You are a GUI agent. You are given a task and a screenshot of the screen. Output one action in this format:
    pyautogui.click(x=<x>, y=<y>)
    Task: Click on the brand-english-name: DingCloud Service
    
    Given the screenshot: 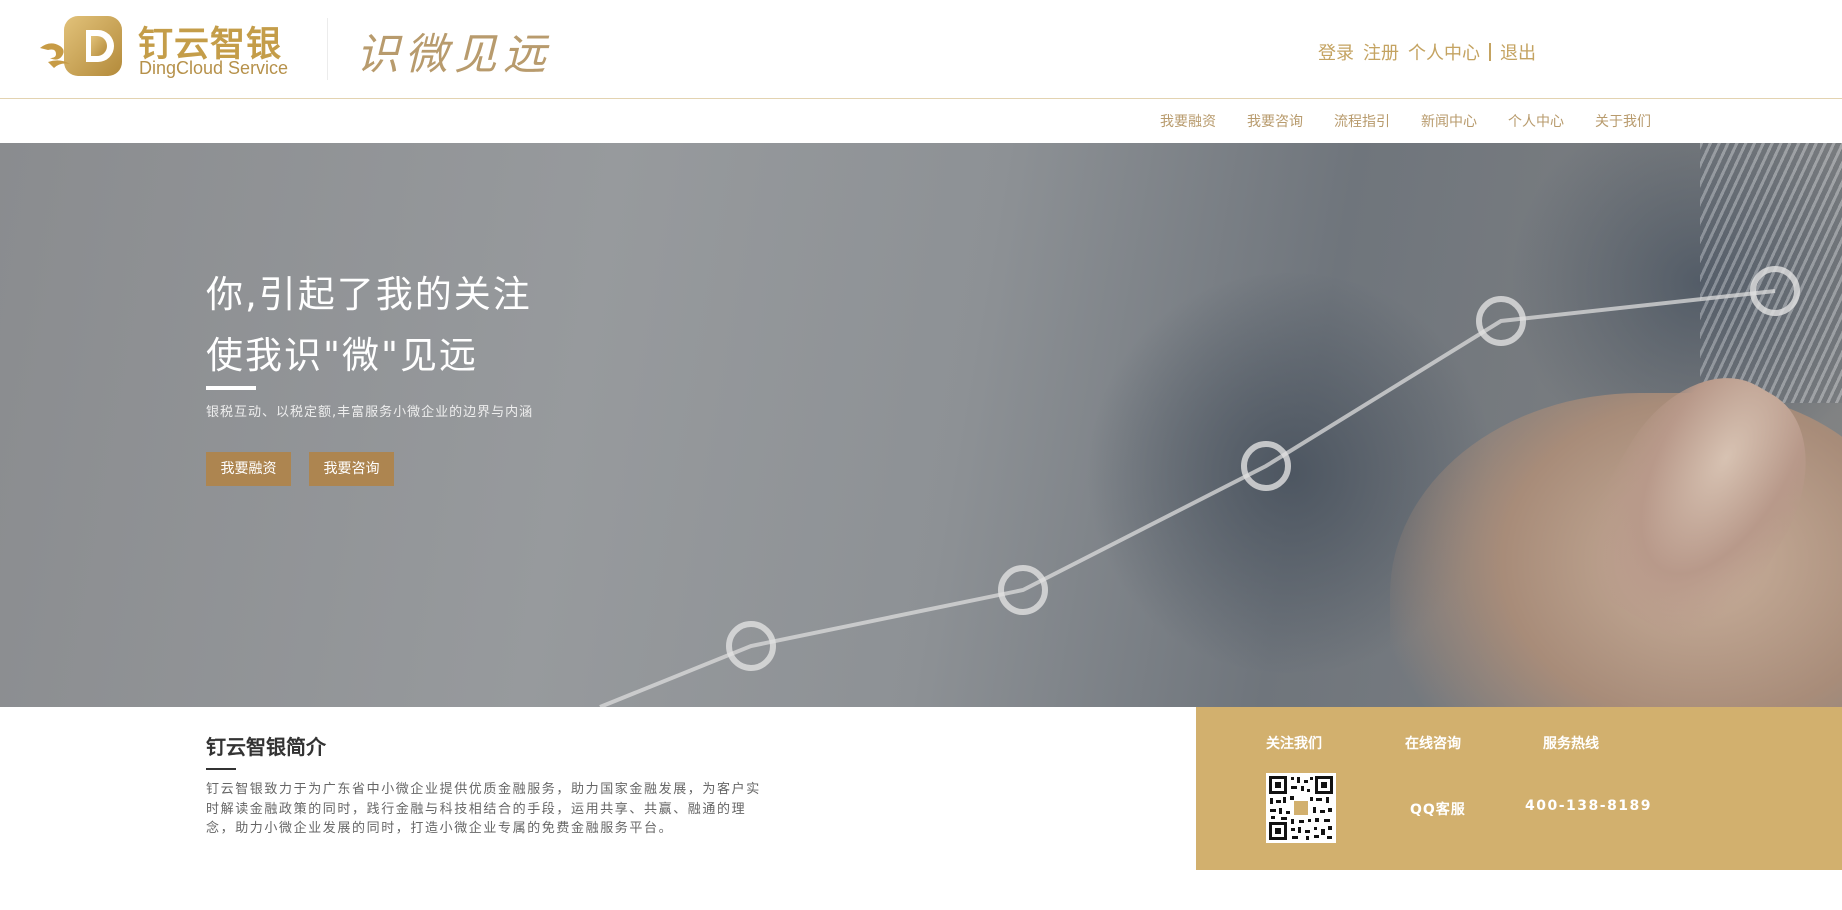 What is the action you would take?
    pyautogui.click(x=214, y=68)
    